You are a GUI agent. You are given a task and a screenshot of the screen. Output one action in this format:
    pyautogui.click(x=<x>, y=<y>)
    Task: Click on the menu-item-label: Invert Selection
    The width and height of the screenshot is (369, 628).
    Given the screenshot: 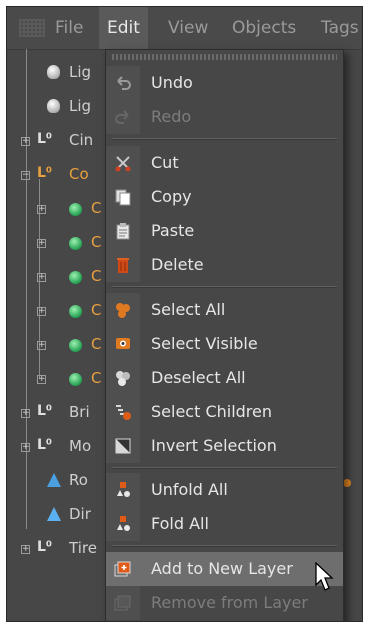 What is the action you would take?
    pyautogui.click(x=214, y=445)
    